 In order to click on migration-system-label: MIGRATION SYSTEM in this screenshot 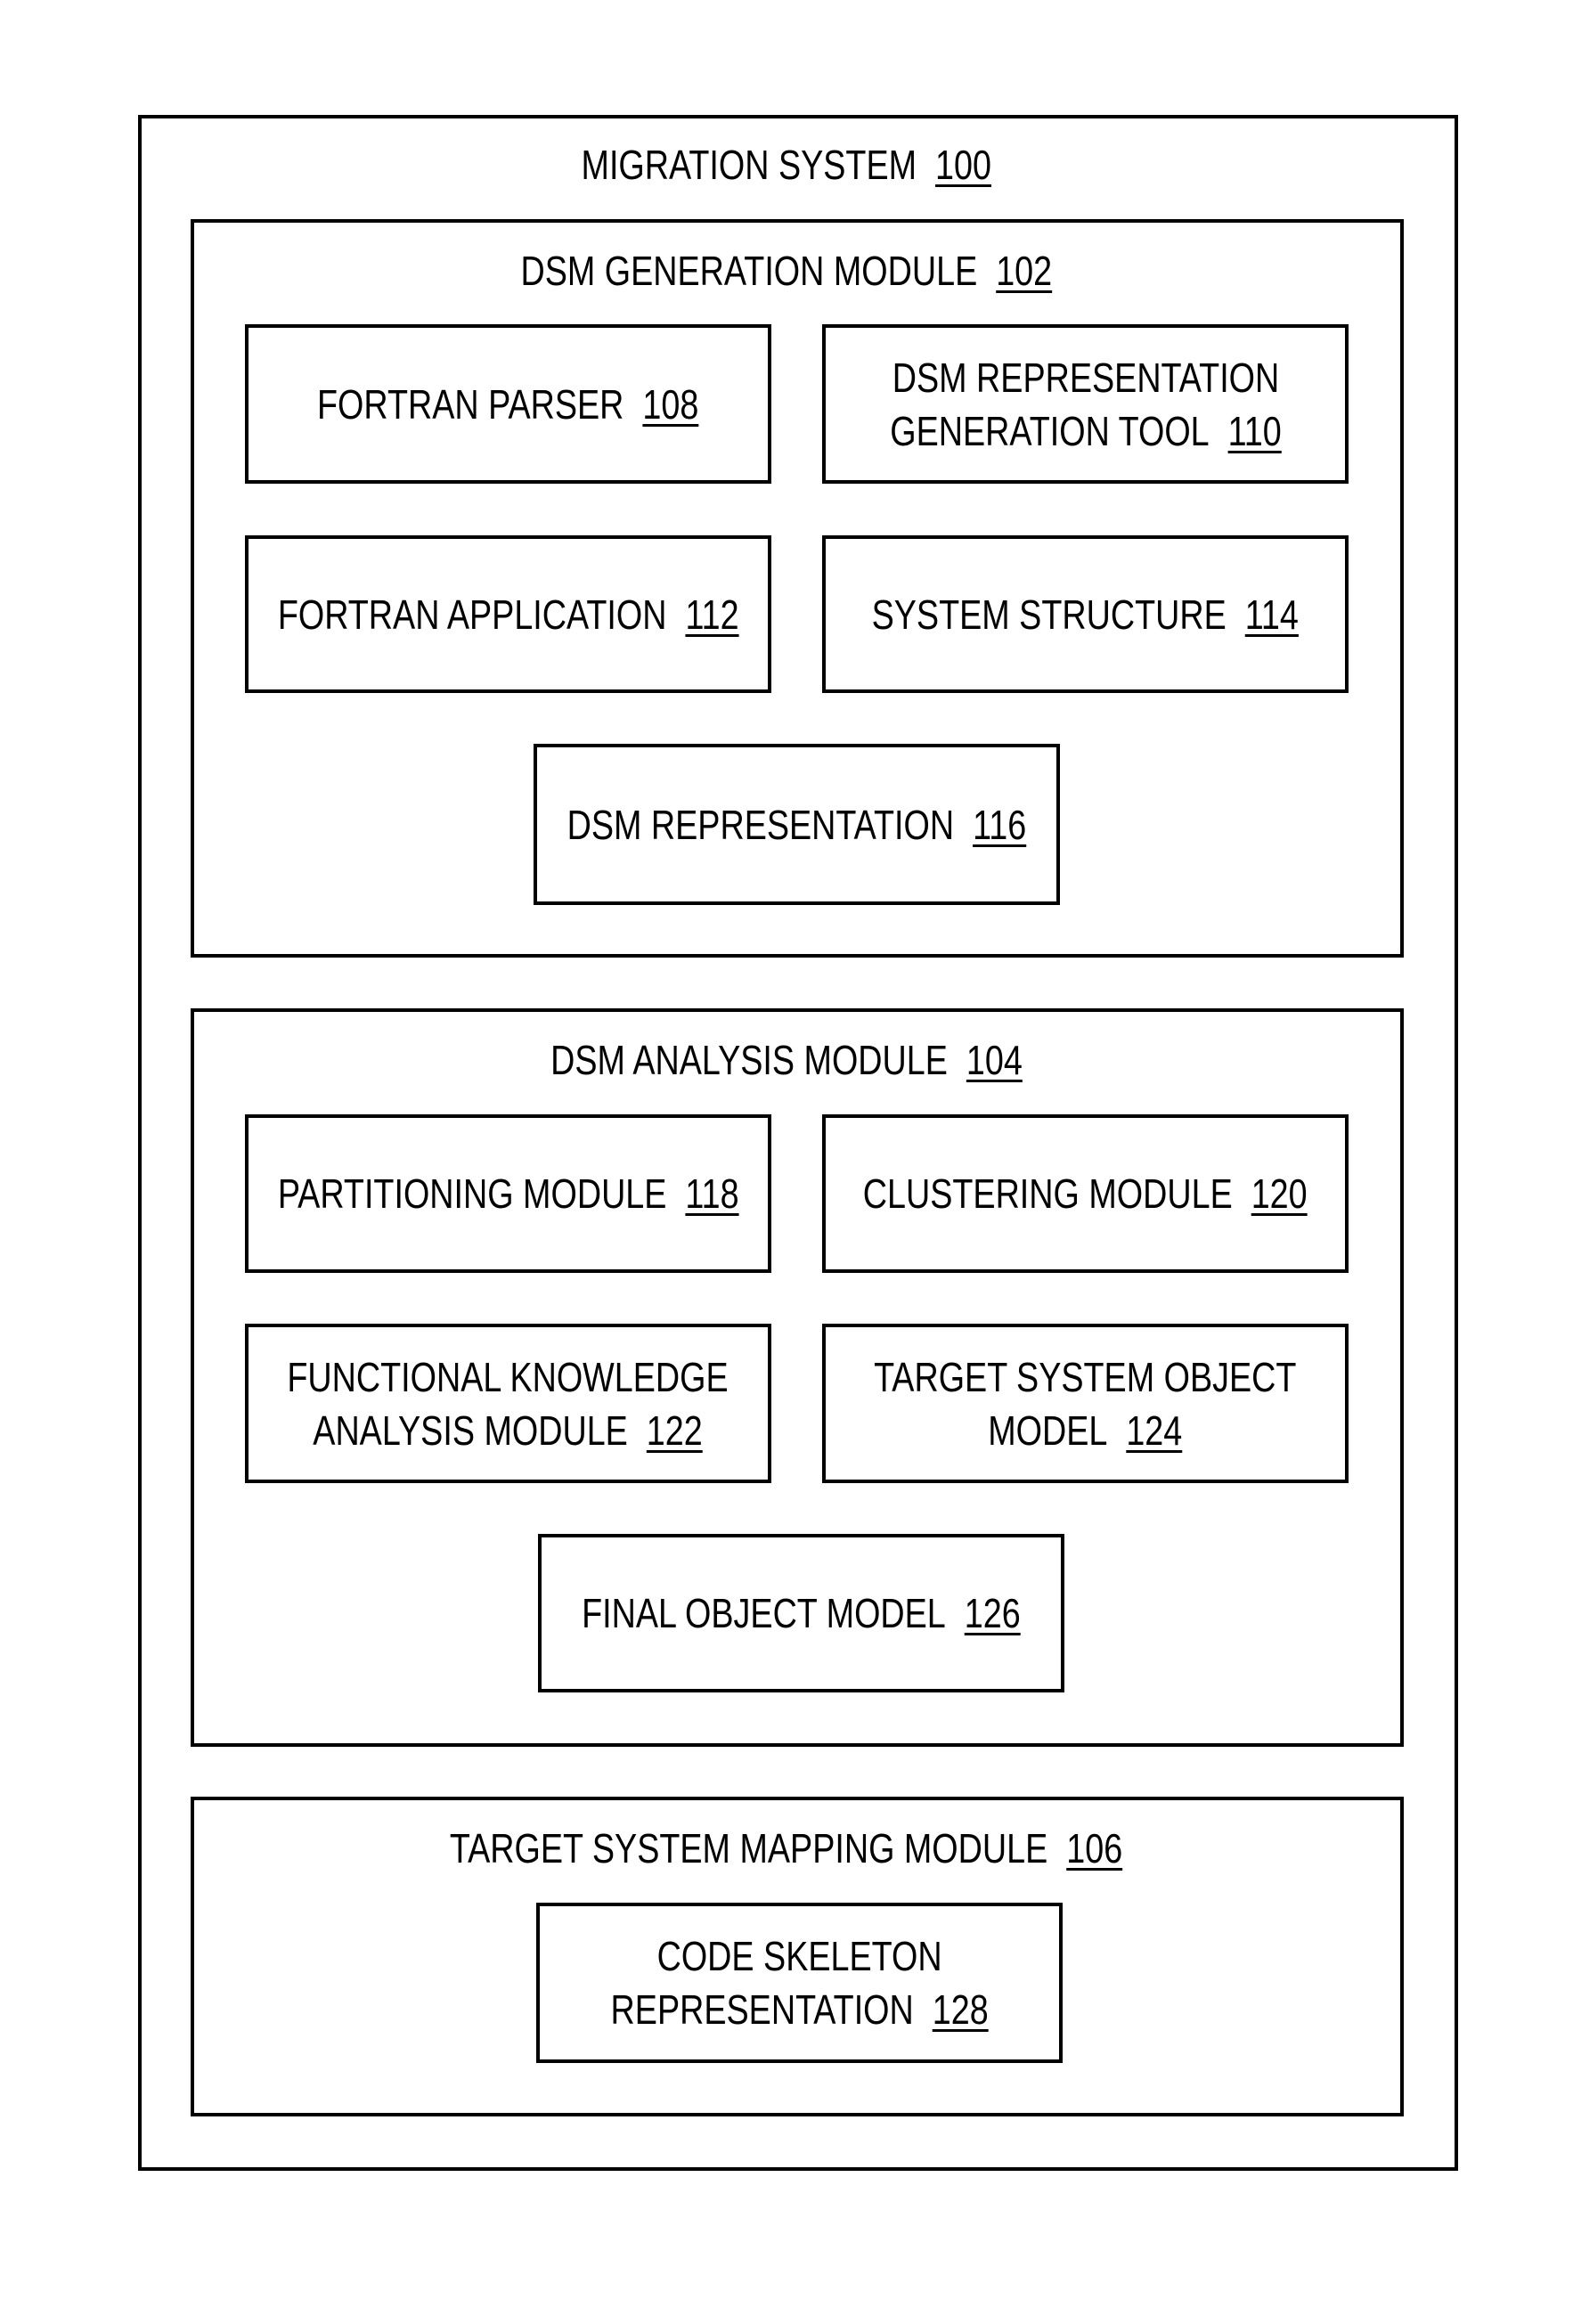, I will do `click(749, 165)`.